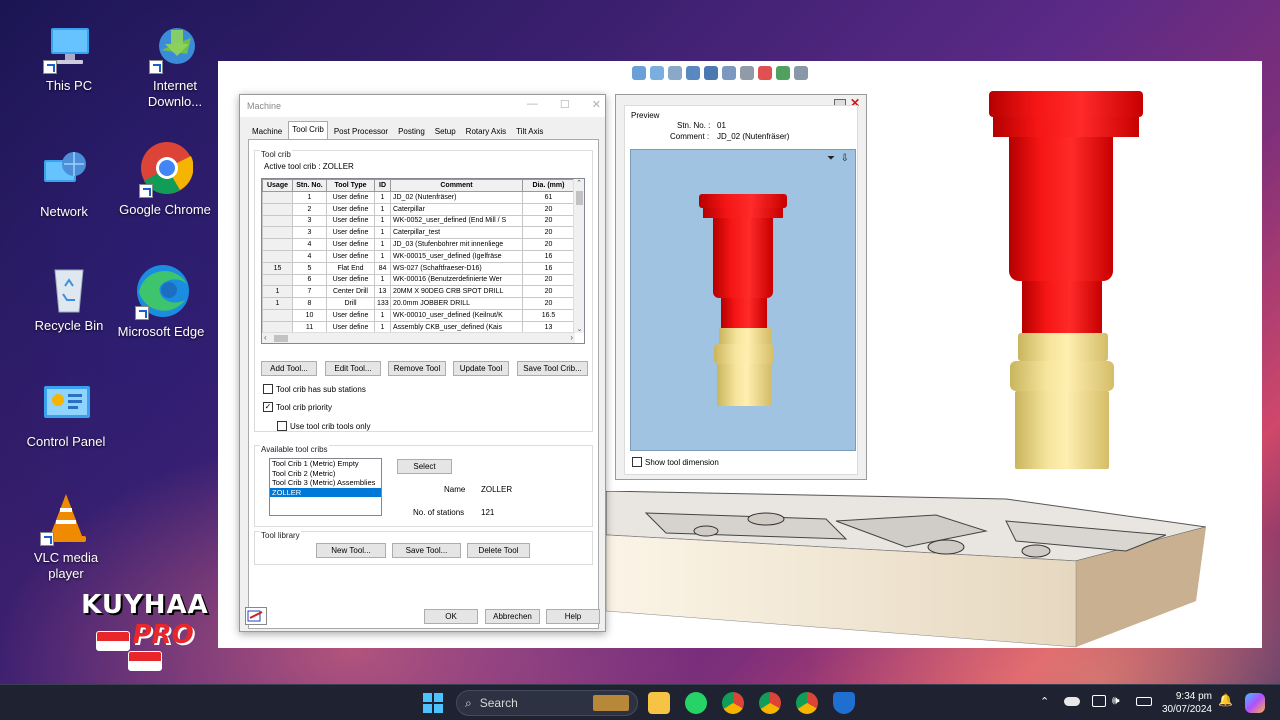 This screenshot has height=720, width=1280. Describe the element at coordinates (350, 185) in the screenshot. I see `column-header: Tool Type` at that location.